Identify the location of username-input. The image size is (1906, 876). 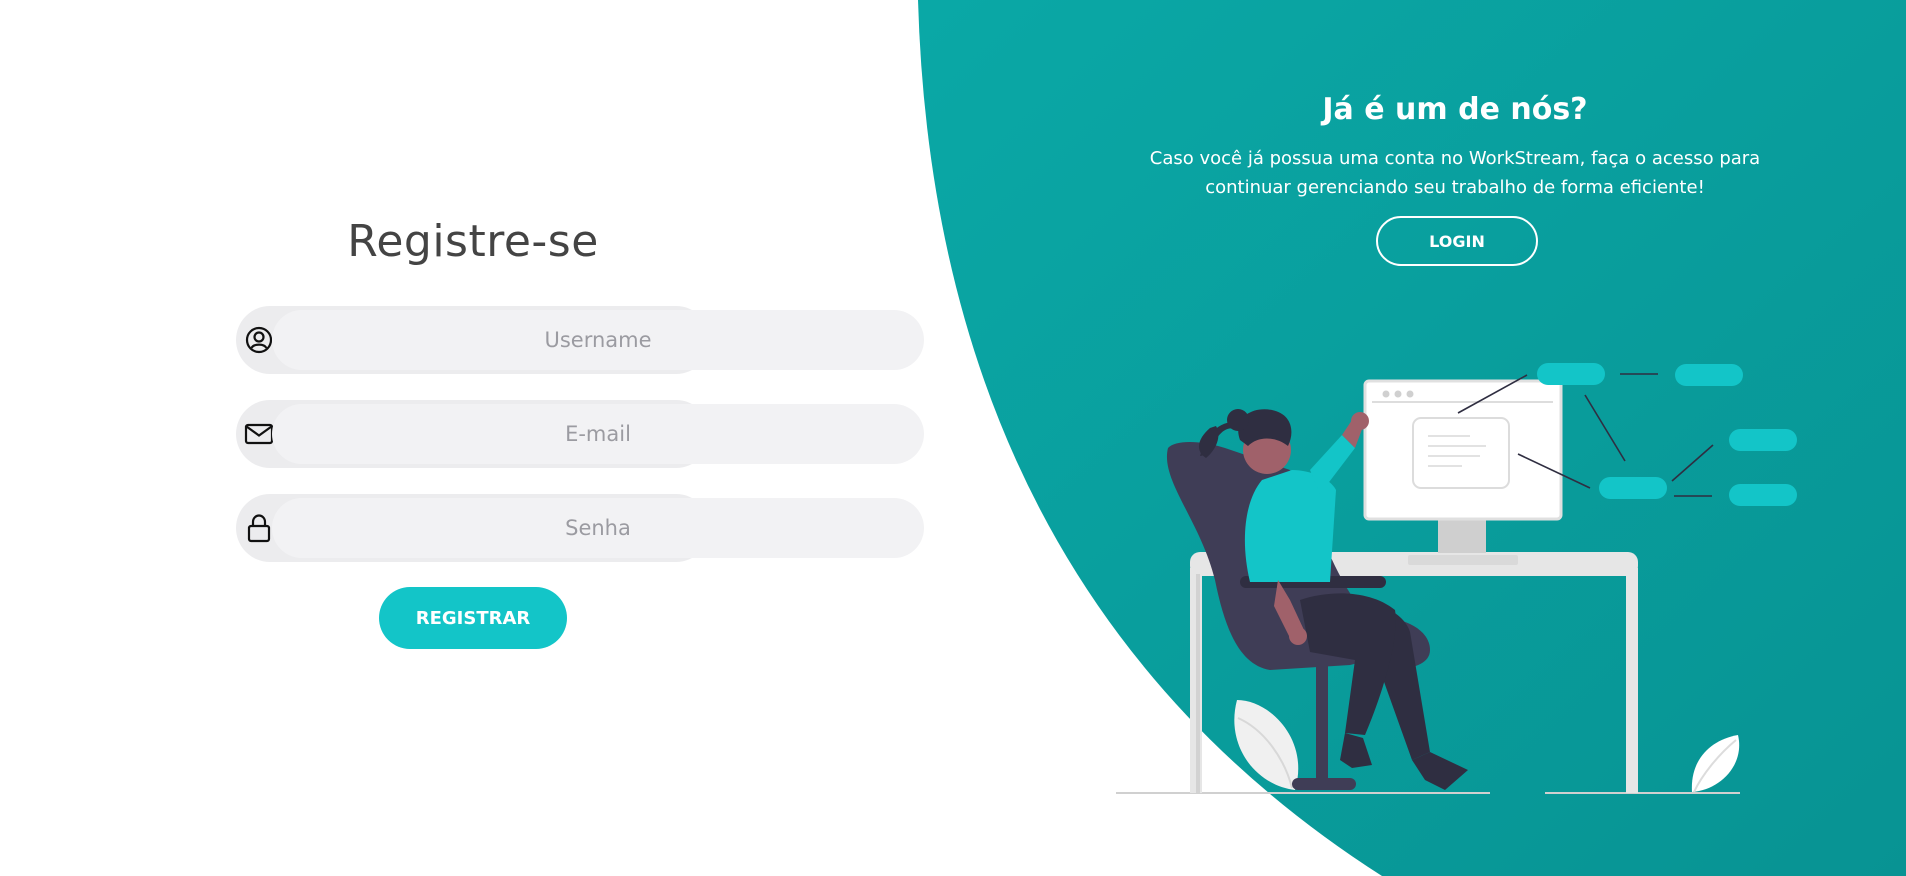
(598, 340).